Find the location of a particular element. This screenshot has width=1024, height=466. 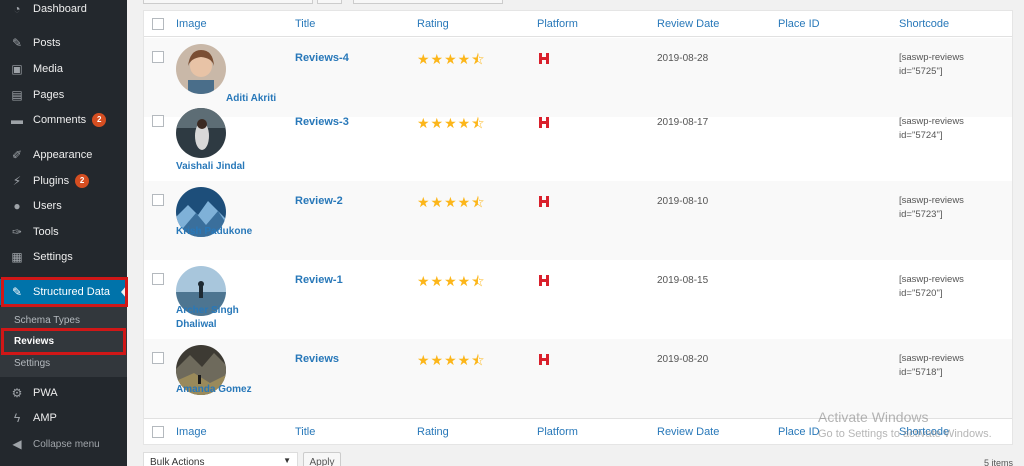

gear-icon: ⚙ is located at coordinates (17, 393).